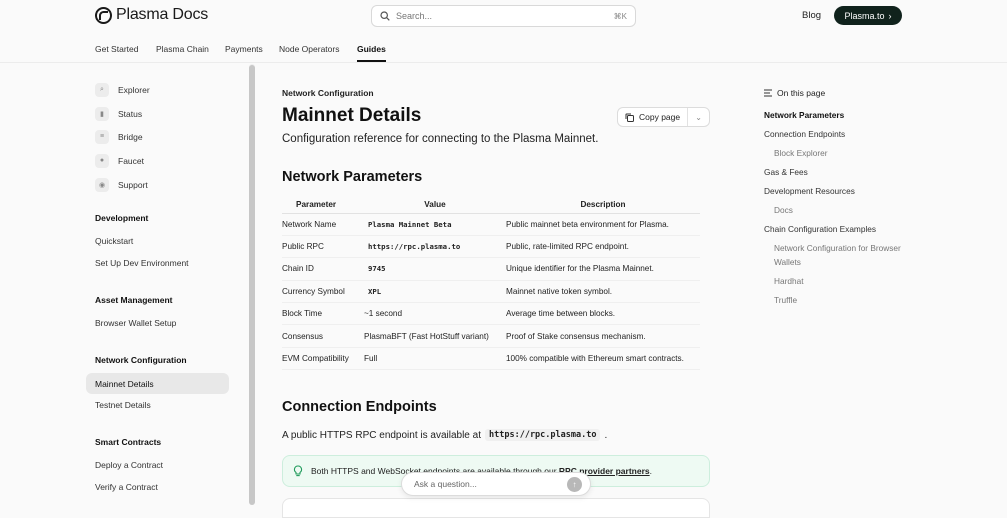  I want to click on table-cell: Public, rate-limited RPC endpoint., so click(603, 247).